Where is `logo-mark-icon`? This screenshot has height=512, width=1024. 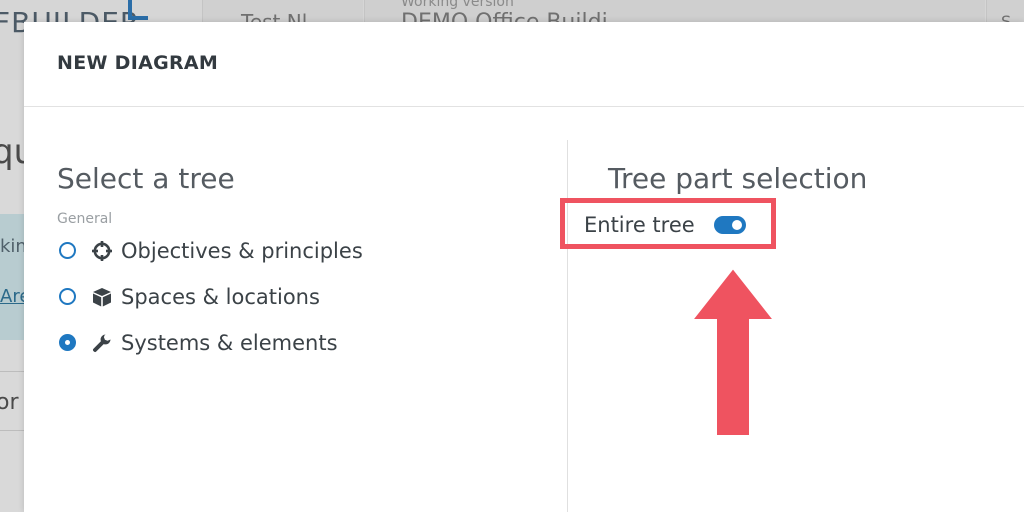 logo-mark-icon is located at coordinates (134, 11).